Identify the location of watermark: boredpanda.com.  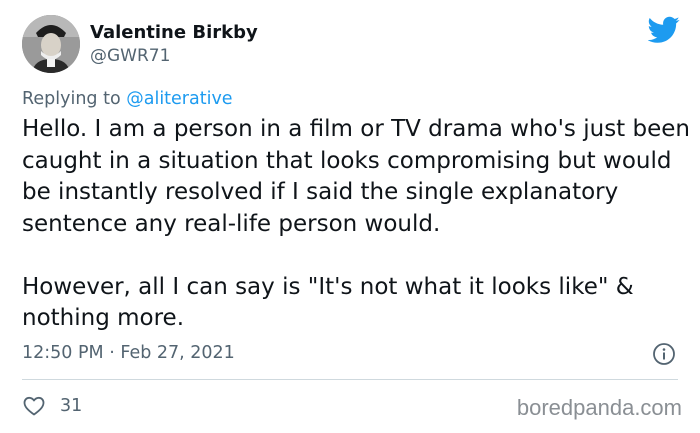
(599, 407).